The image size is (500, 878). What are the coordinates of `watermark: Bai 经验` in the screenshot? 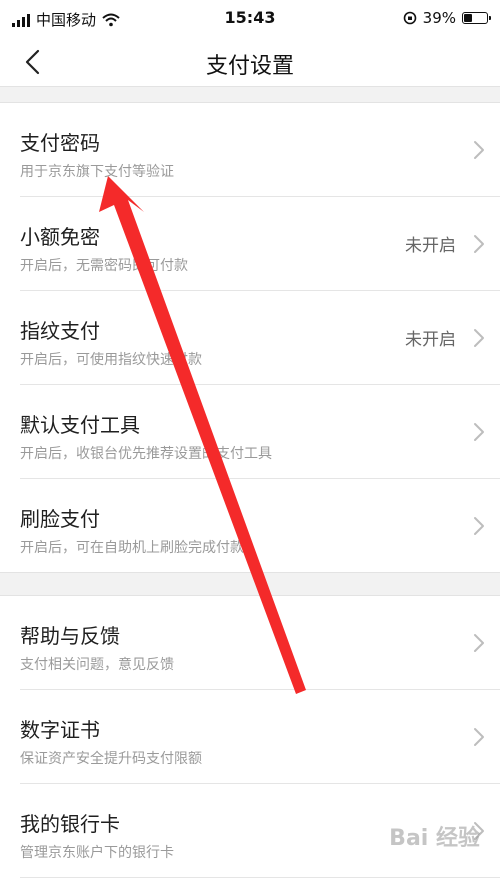 It's located at (434, 838).